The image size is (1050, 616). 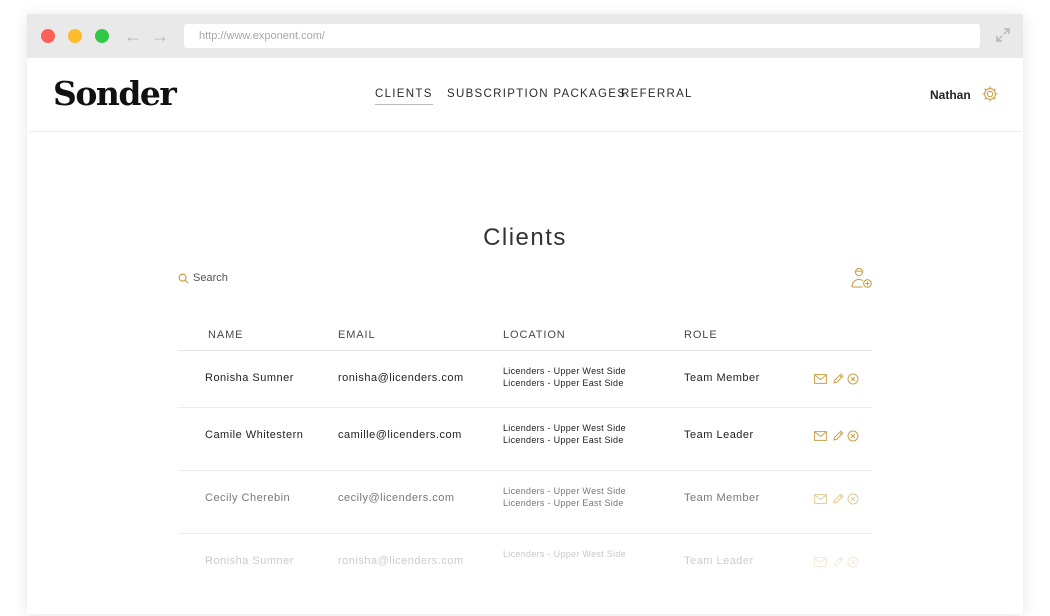 What do you see at coordinates (357, 335) in the screenshot?
I see `column-header-email: EMAIL` at bounding box center [357, 335].